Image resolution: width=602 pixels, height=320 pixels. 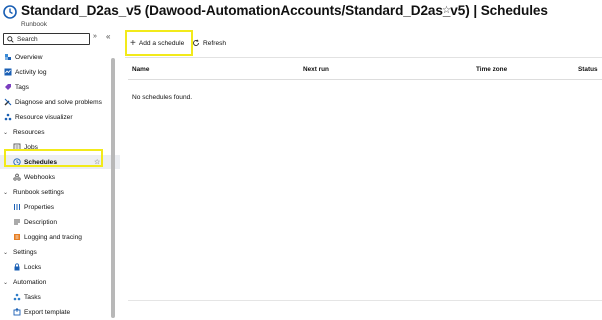 I want to click on sidebar-item-overview: Overview, so click(x=55, y=57).